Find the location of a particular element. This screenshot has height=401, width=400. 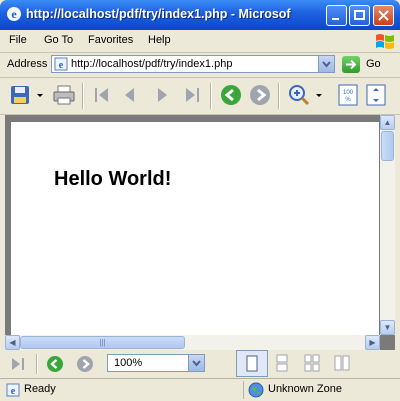

zoom-dropdown-button is located at coordinates (196, 363).